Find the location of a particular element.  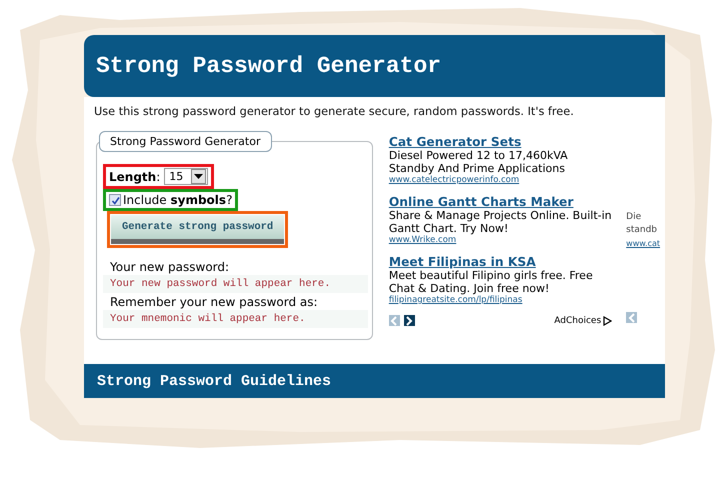

panel-legend: Strong Password Generator is located at coordinates (185, 141).